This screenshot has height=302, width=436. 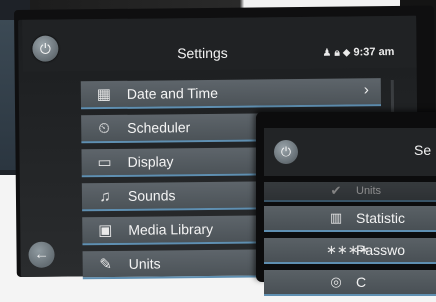 I want to click on menu-item-label: Units, so click(x=144, y=263).